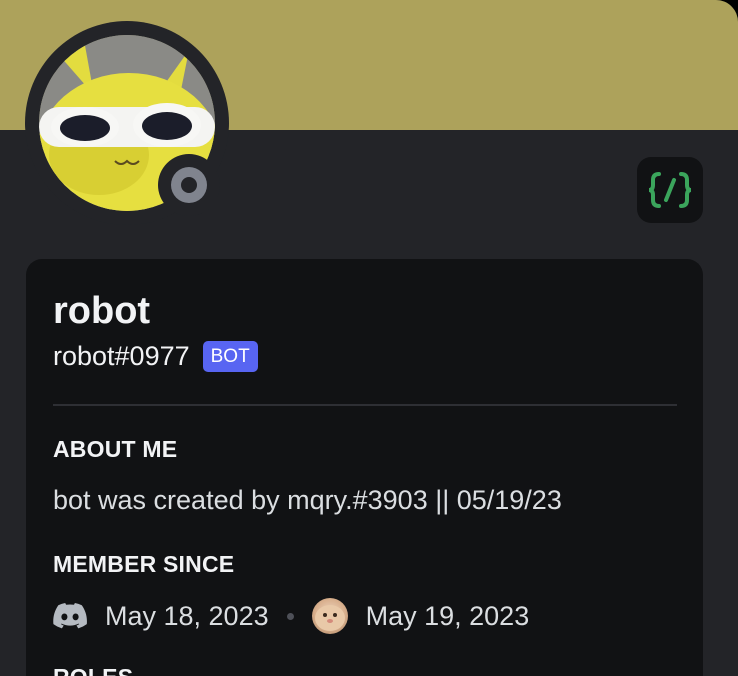  I want to click on server-avatar-icon, so click(329, 616).